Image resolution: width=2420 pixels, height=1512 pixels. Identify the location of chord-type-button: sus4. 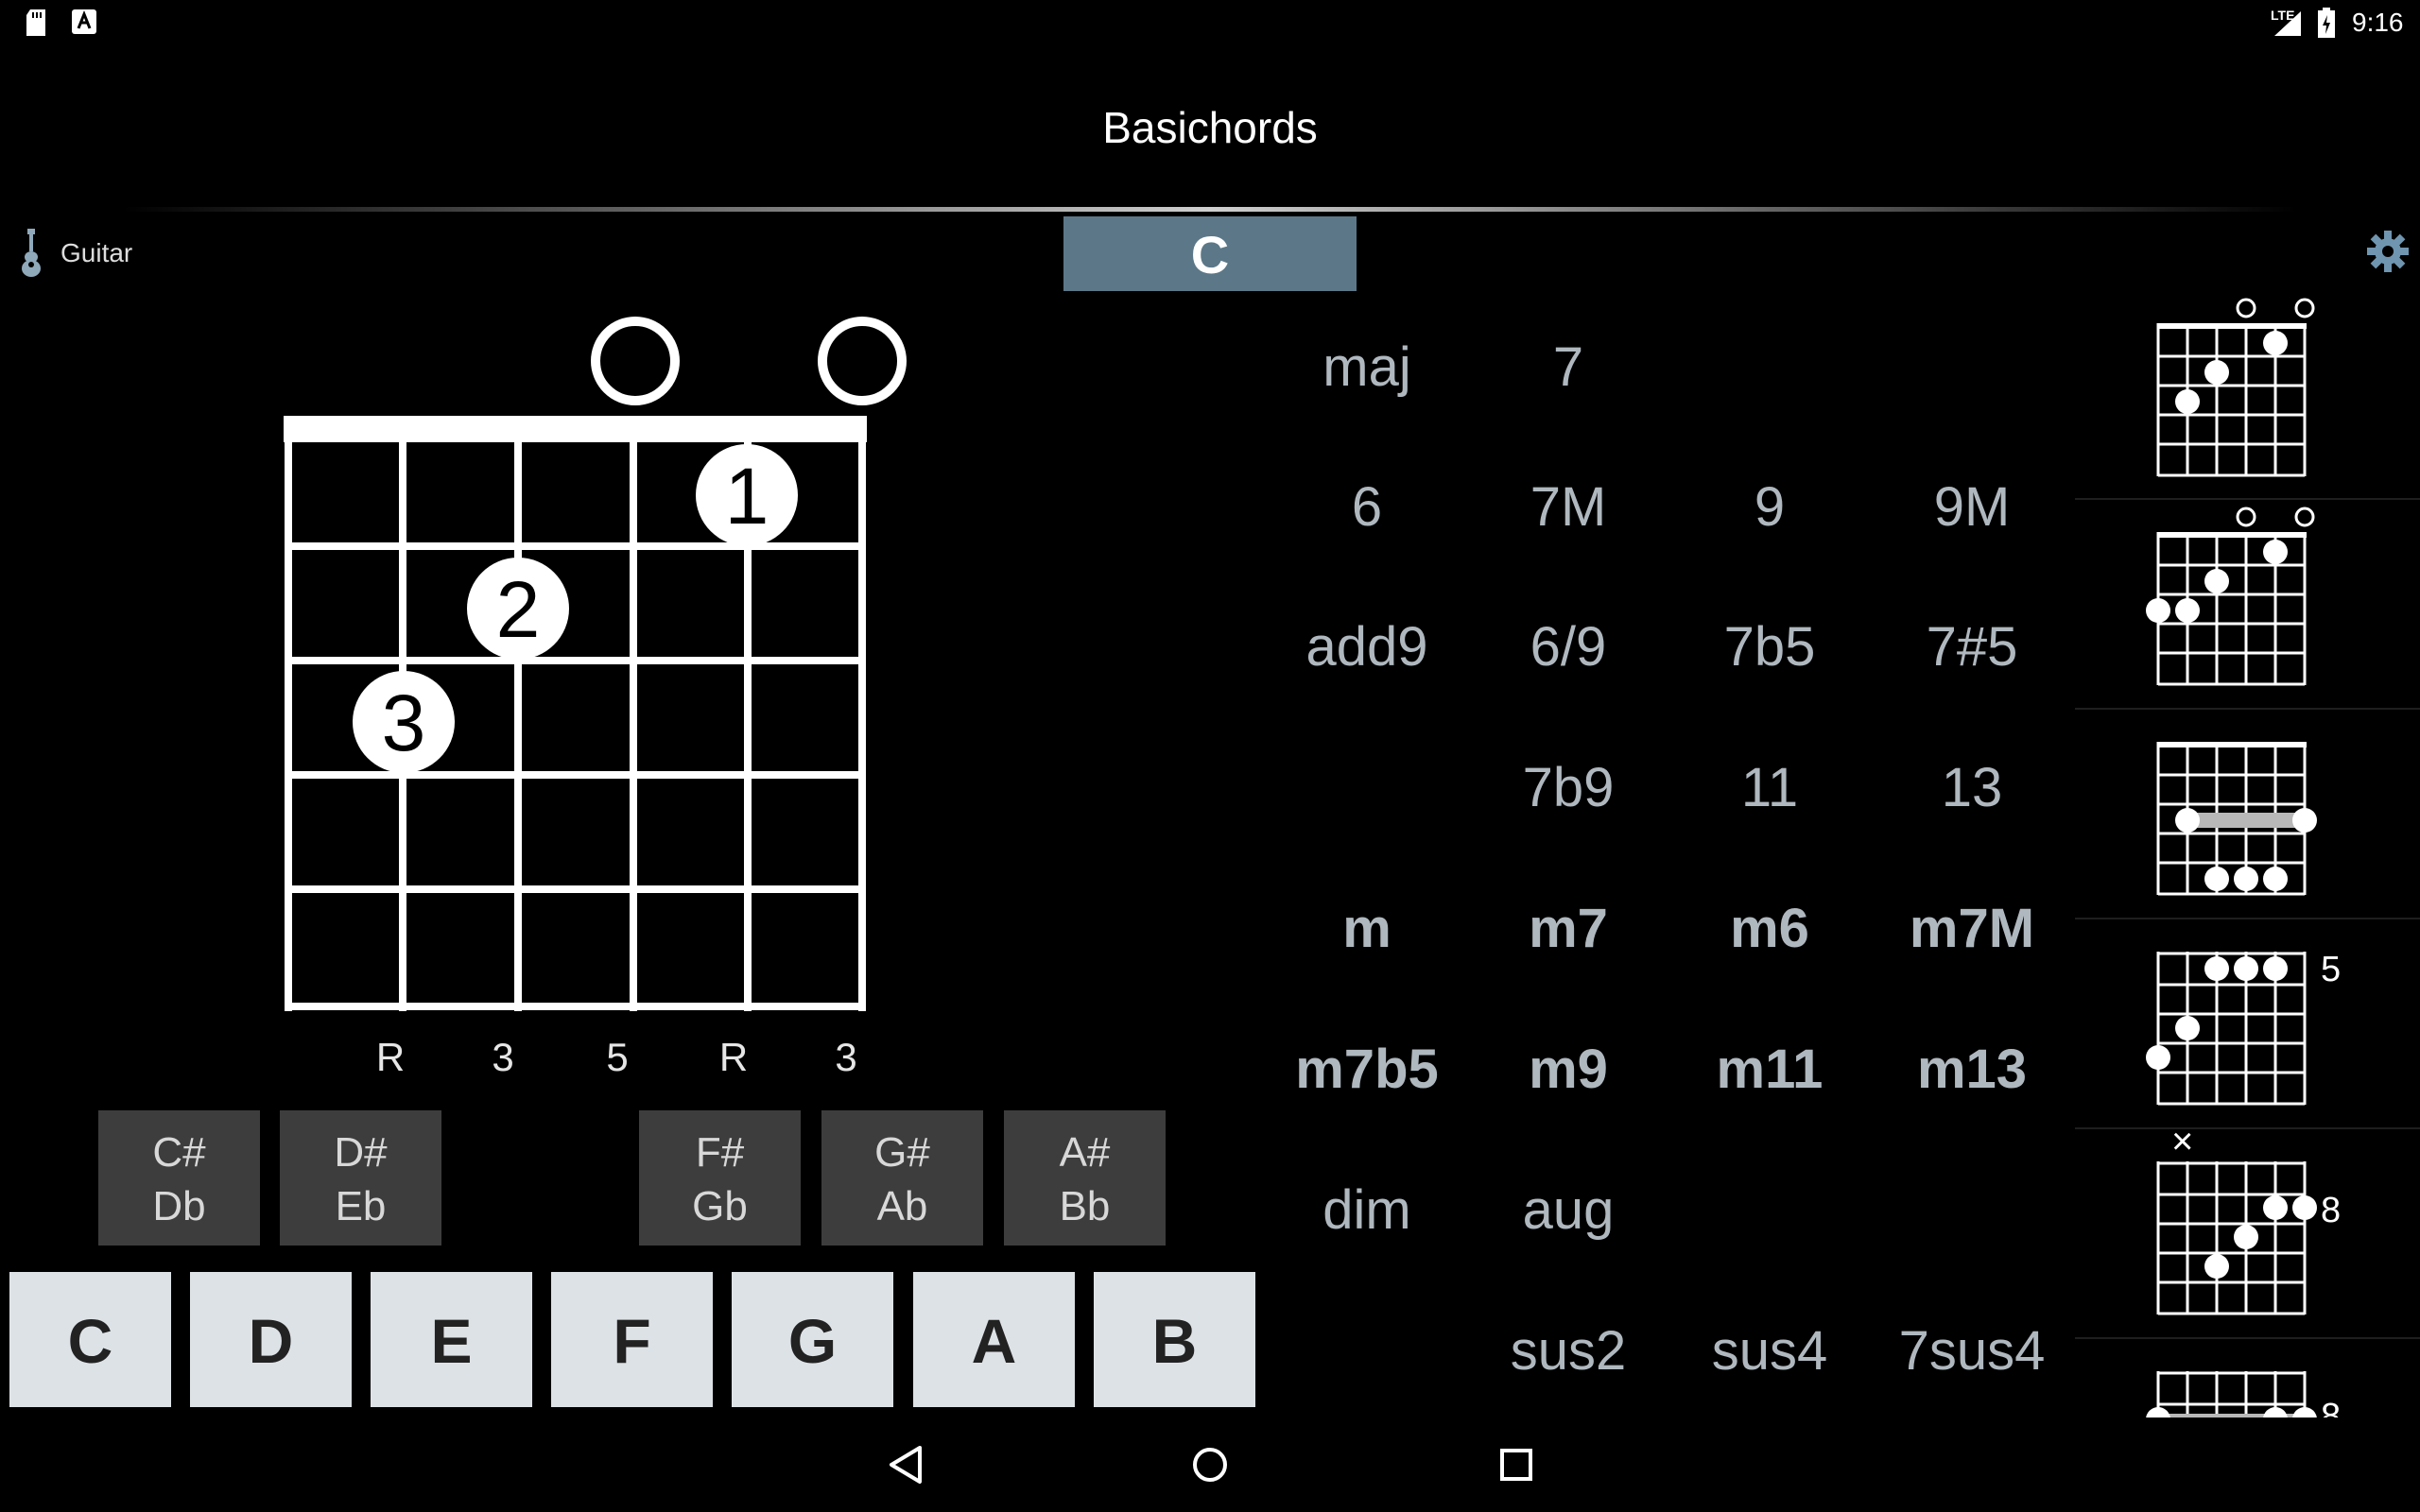
(1769, 1351).